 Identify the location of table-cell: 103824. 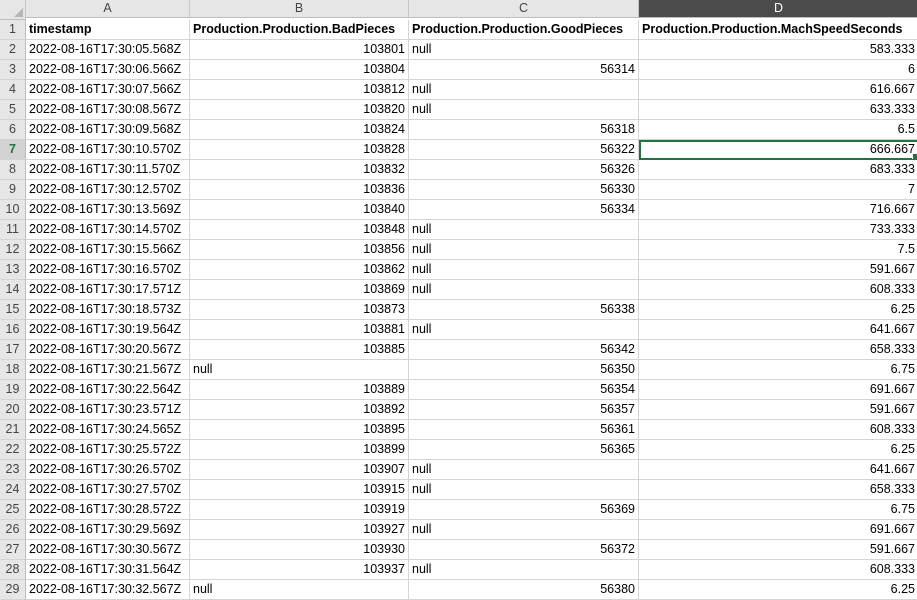
(299, 130).